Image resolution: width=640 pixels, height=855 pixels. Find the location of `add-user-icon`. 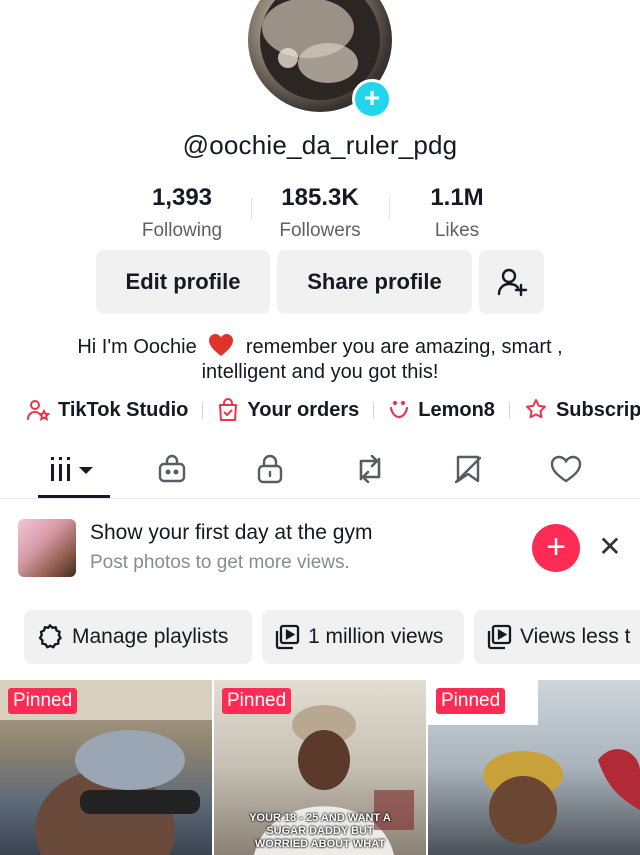

add-user-icon is located at coordinates (512, 282).